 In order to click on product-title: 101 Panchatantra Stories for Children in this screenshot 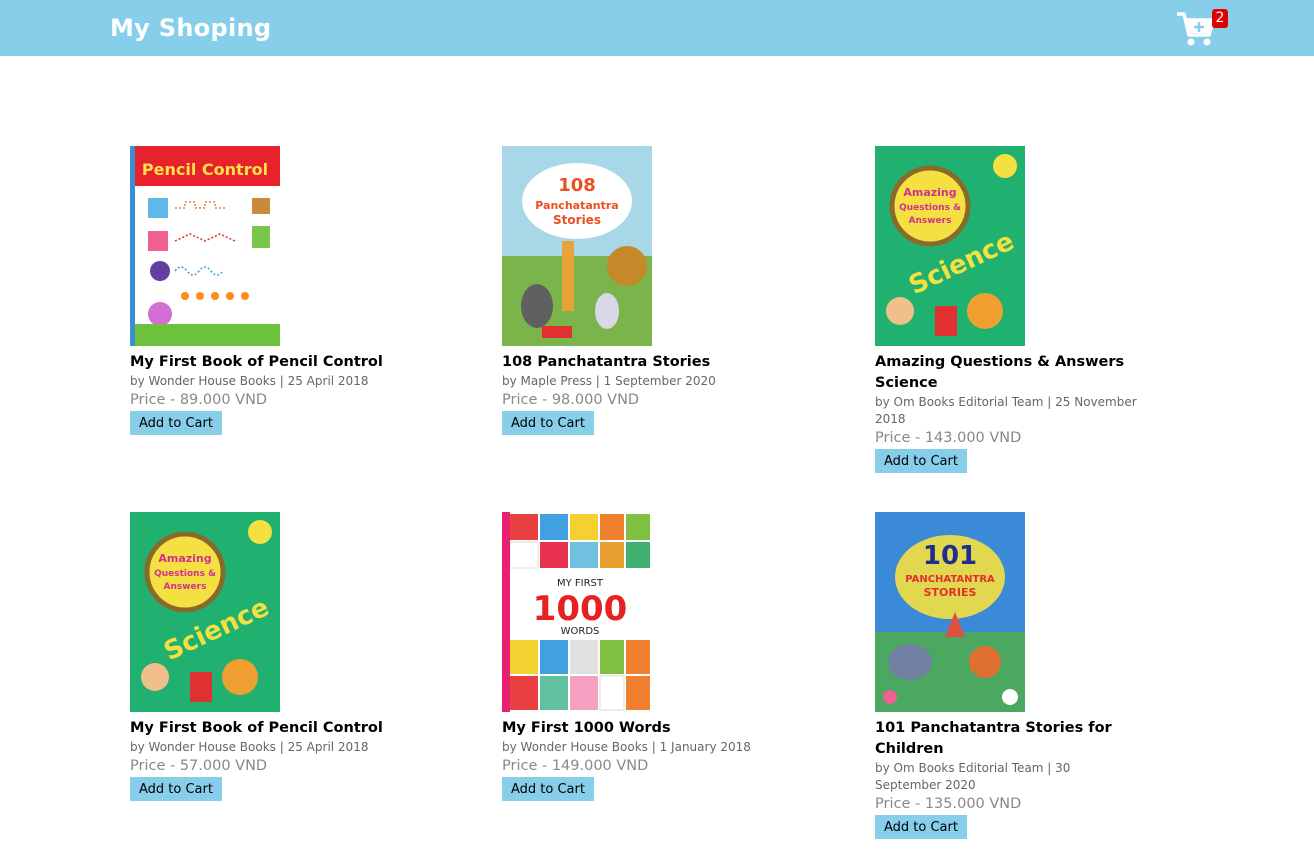, I will do `click(1006, 739)`.